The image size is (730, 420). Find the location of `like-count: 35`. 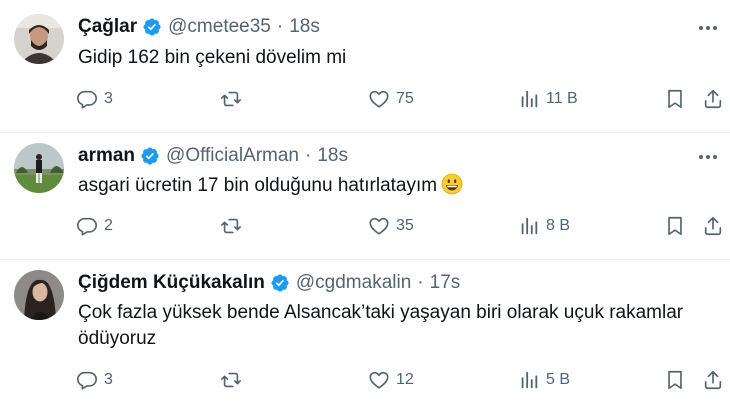

like-count: 35 is located at coordinates (405, 225).